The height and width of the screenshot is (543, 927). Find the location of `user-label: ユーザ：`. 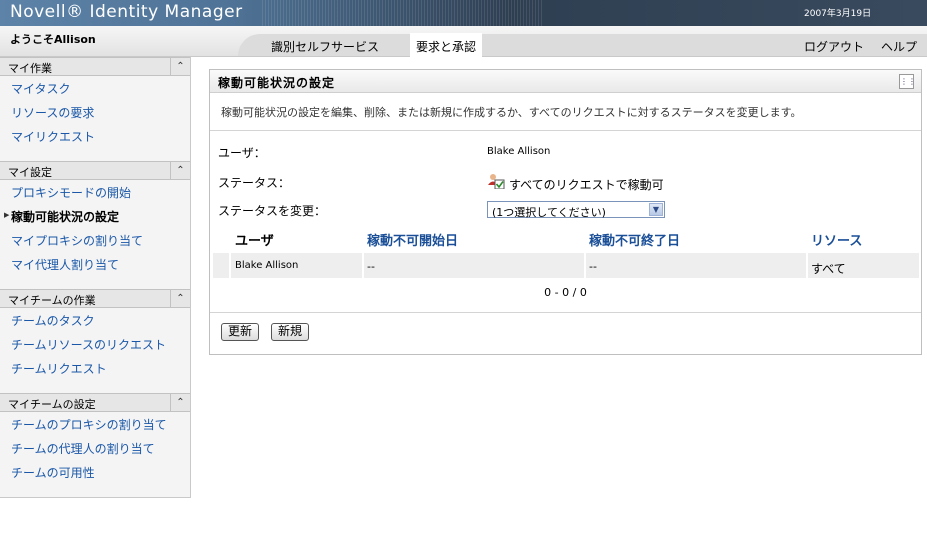

user-label: ユーザ： is located at coordinates (242, 153).